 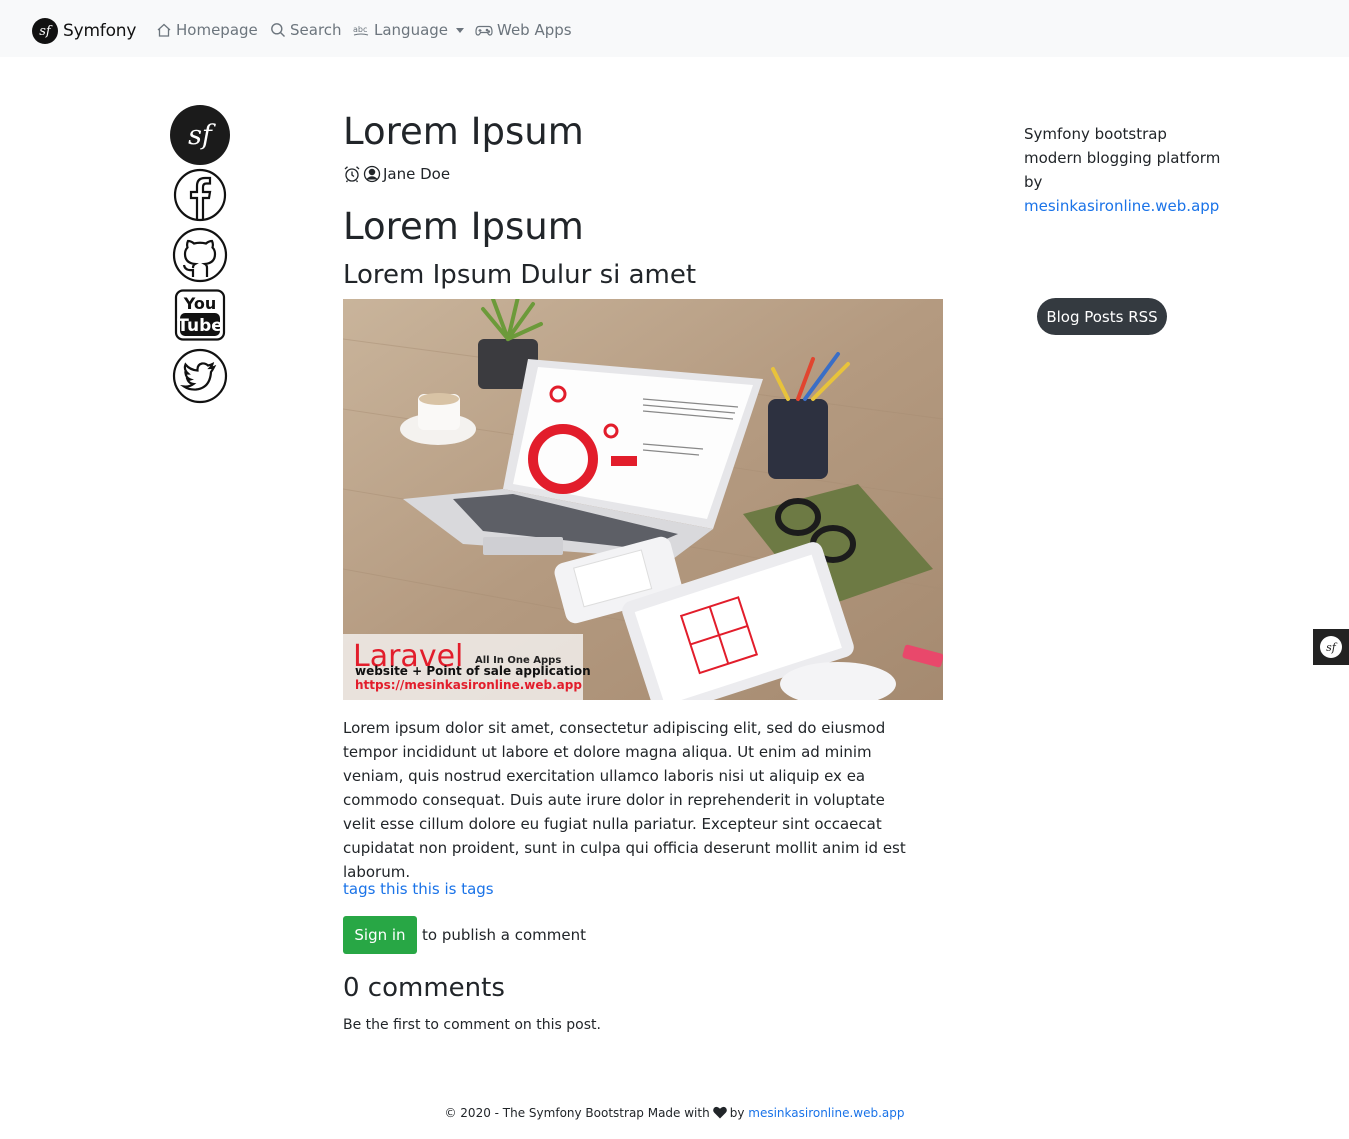 I want to click on comment-signin-row: Sign in to publish a comment, so click(x=464, y=935).